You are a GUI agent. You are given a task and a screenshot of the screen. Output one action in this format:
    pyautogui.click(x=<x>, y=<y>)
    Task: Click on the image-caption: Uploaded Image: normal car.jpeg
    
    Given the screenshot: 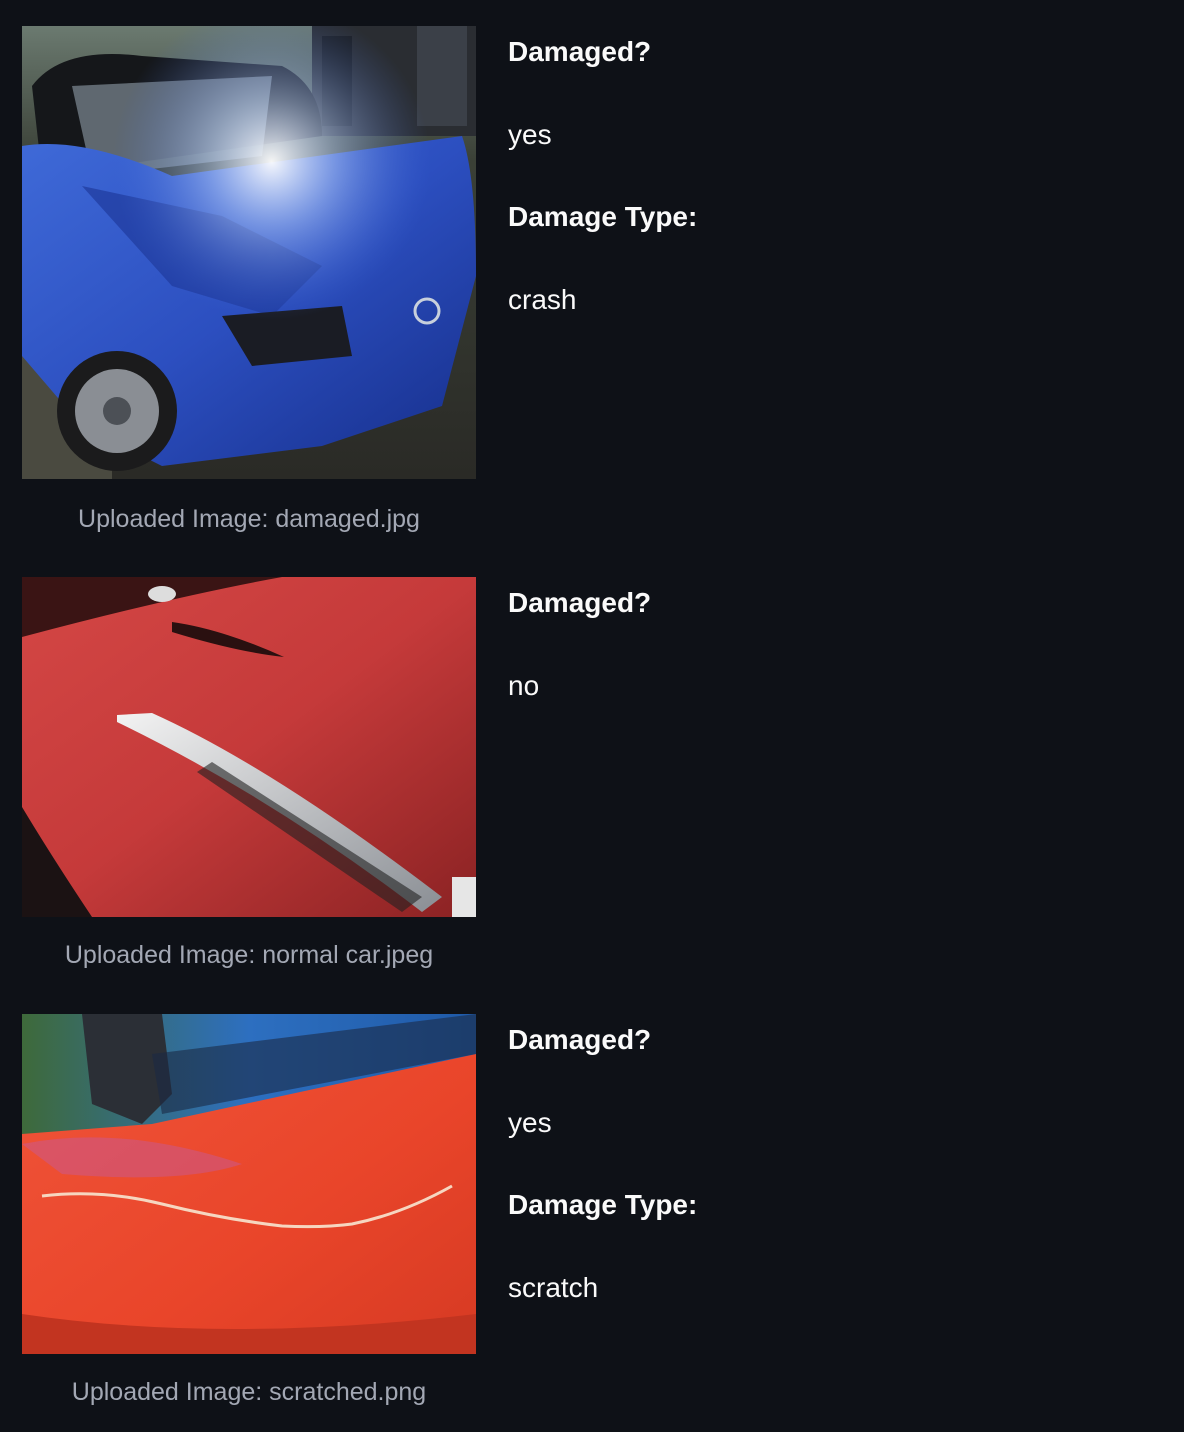 What is the action you would take?
    pyautogui.click(x=249, y=955)
    